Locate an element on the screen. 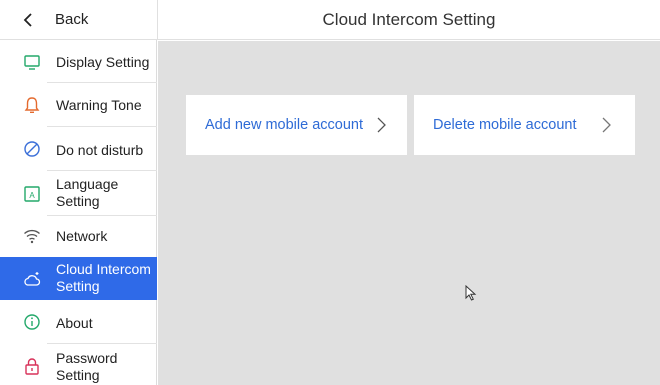 This screenshot has height=385, width=660. sidebar-item-about: About is located at coordinates (78, 322).